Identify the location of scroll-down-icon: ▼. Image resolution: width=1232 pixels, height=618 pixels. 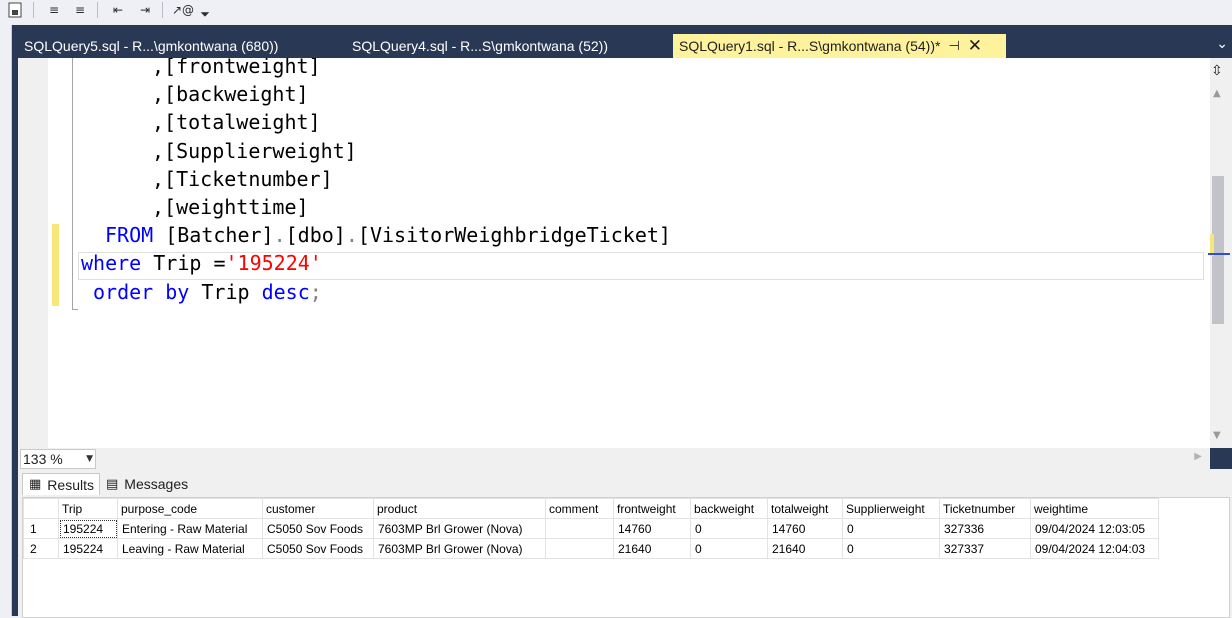
(1217, 435).